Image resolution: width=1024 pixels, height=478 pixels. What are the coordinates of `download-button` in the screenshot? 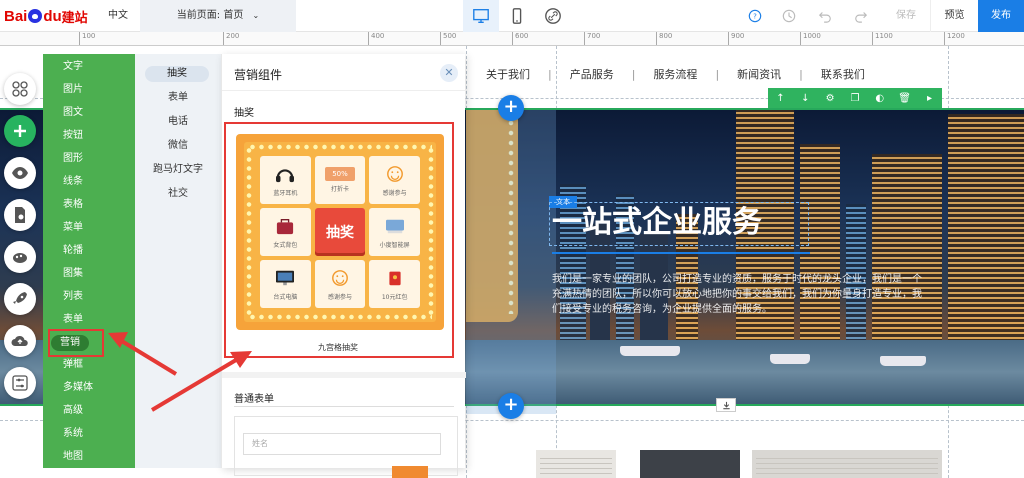 It's located at (726, 405).